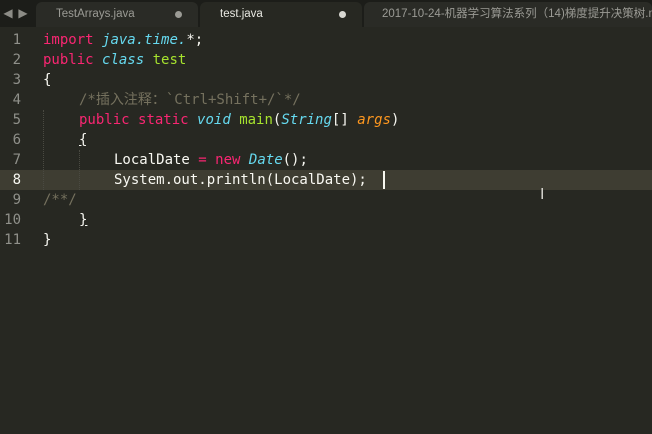  Describe the element at coordinates (123, 60) in the screenshot. I see `keyword: class` at that location.